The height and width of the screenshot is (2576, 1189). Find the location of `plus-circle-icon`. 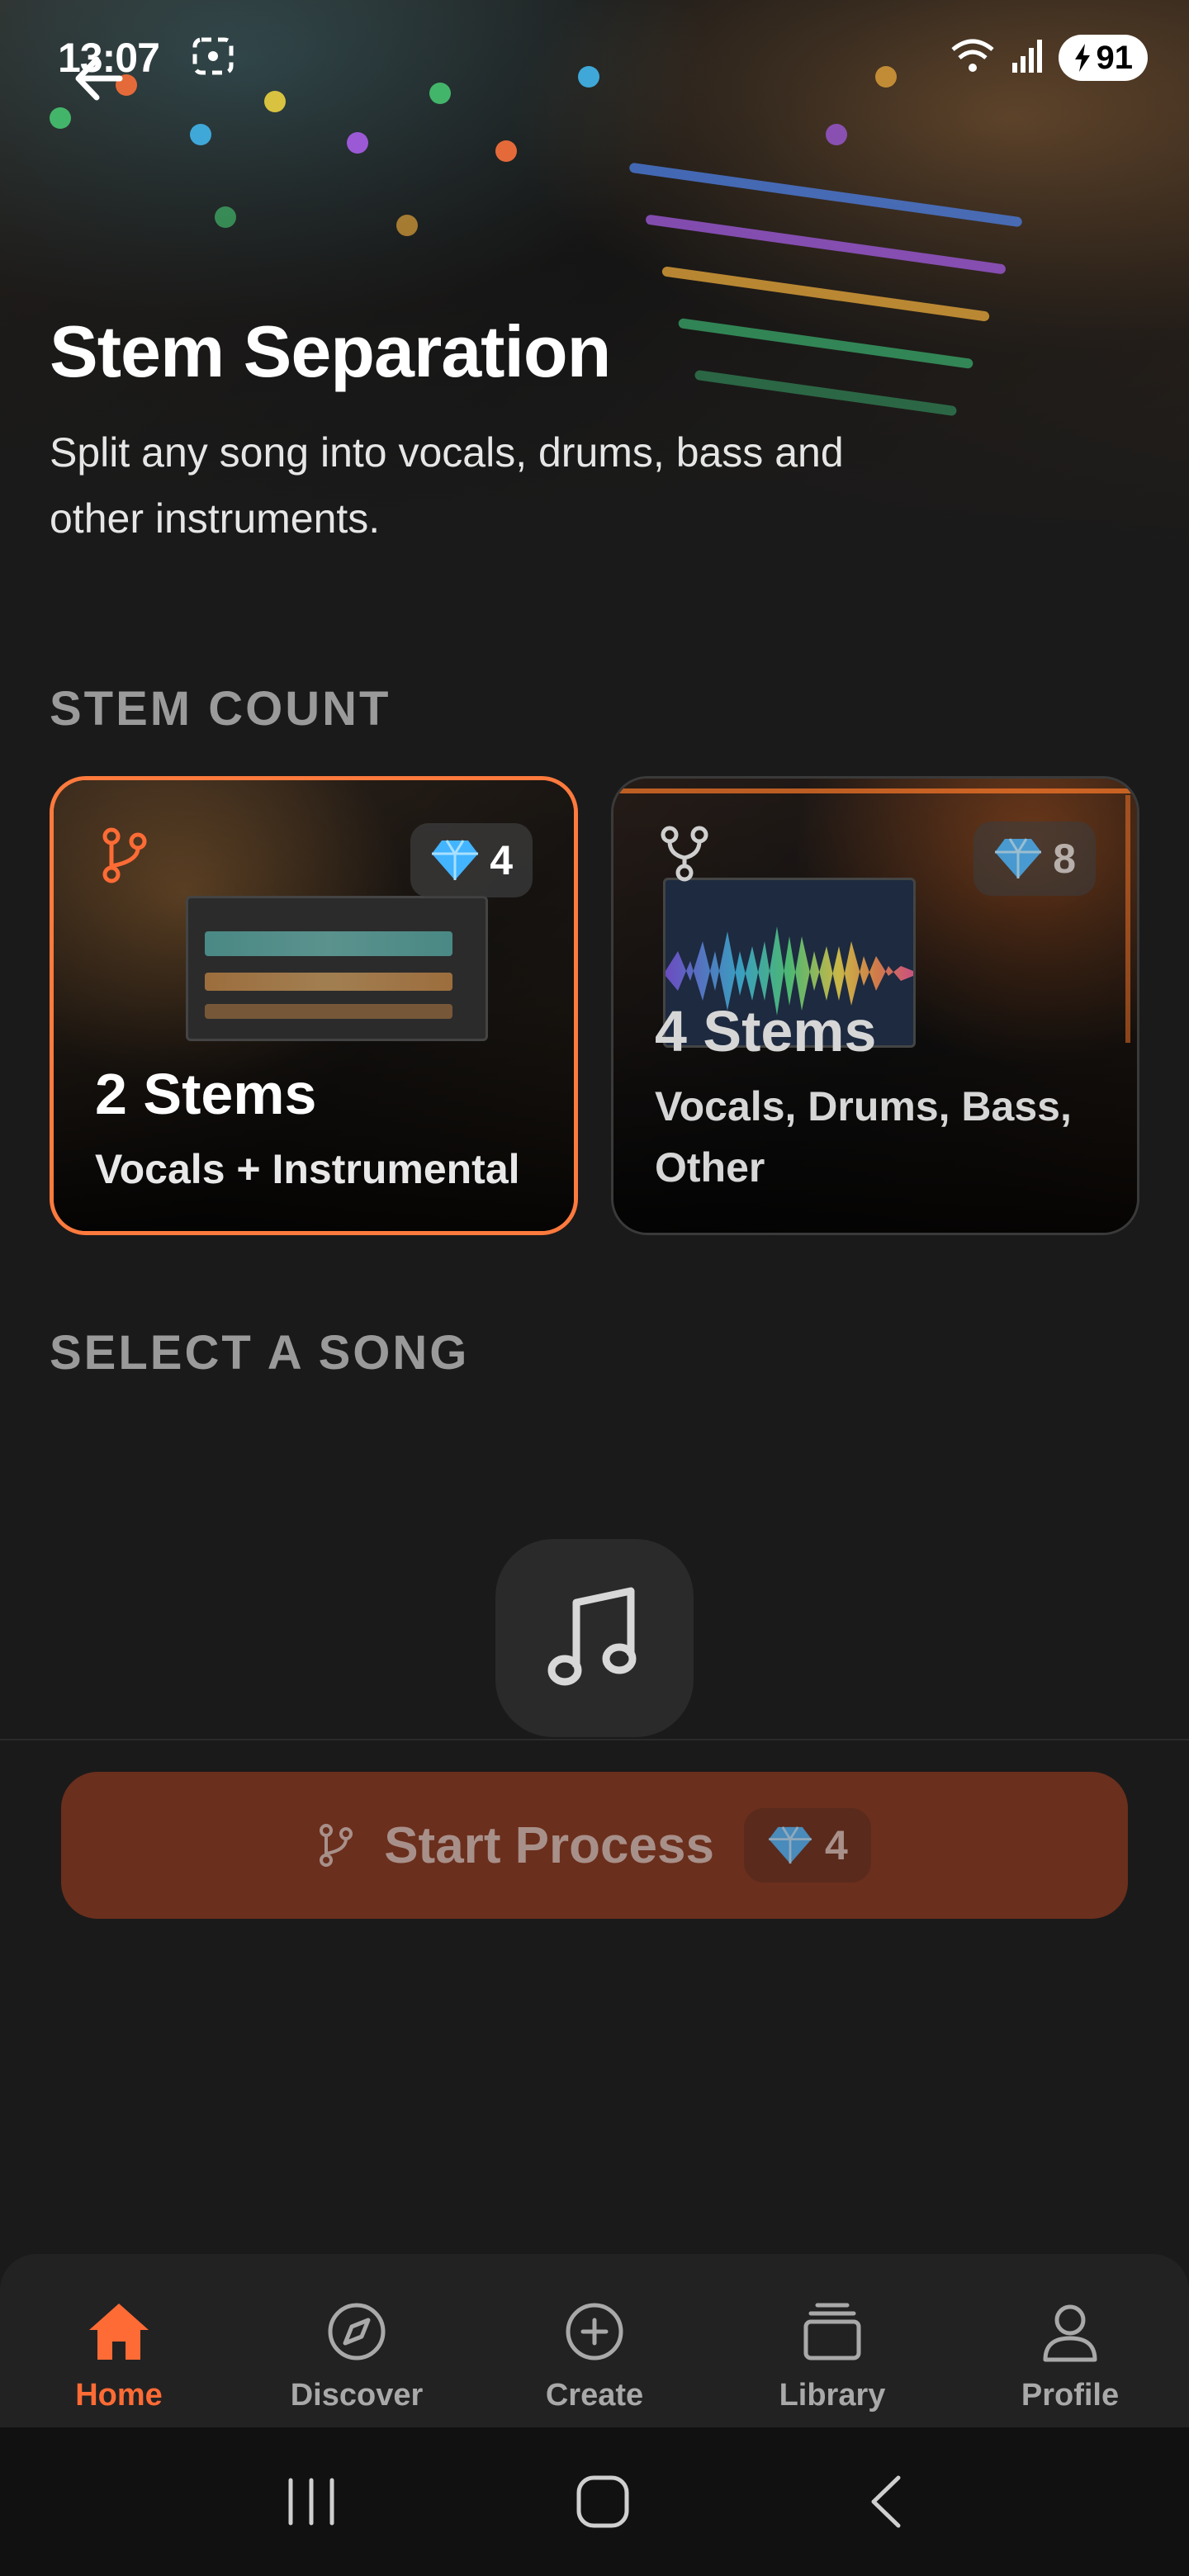

plus-circle-icon is located at coordinates (594, 2332).